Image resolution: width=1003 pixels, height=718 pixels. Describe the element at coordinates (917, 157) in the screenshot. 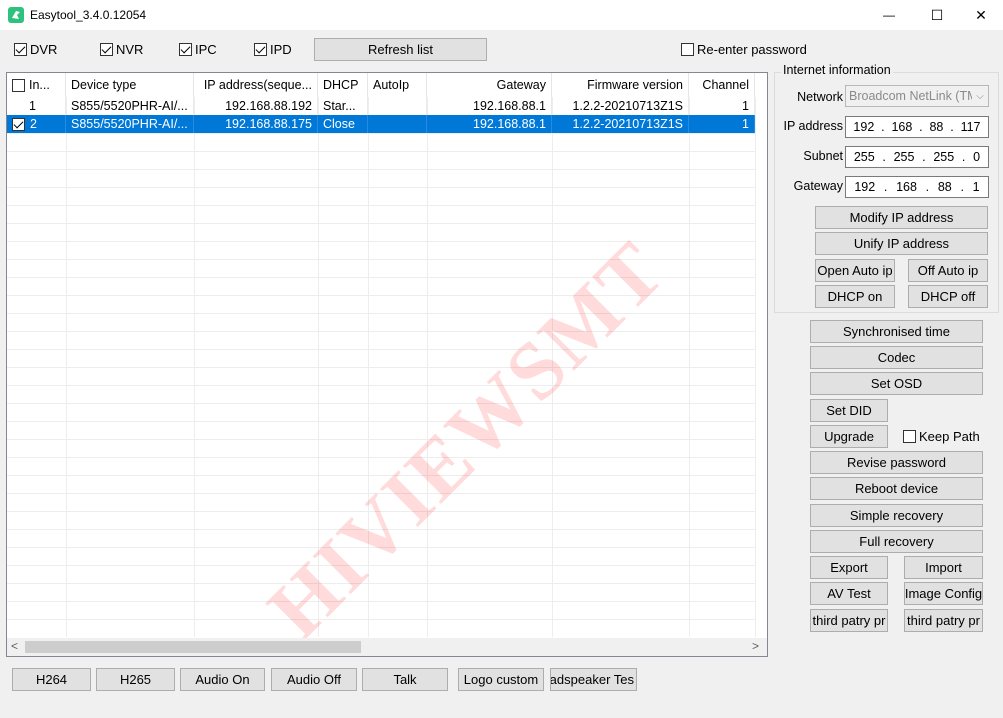

I see `subnet-field: 255. 255. 255. 0` at that location.